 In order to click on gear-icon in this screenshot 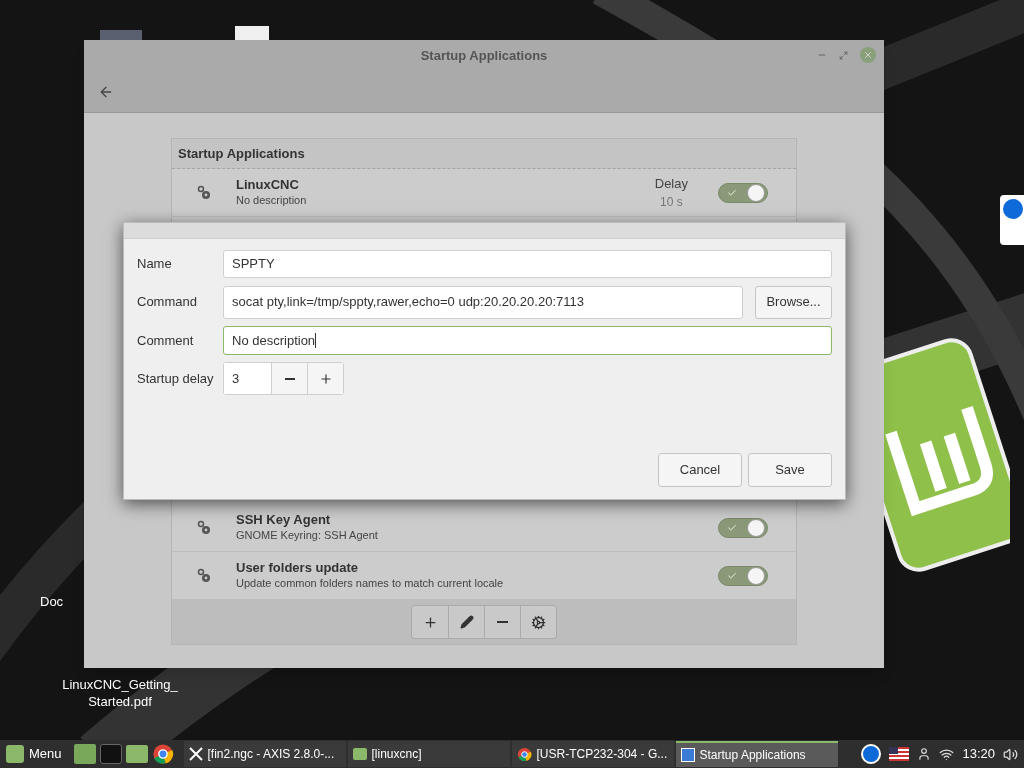, I will do `click(538, 622)`.